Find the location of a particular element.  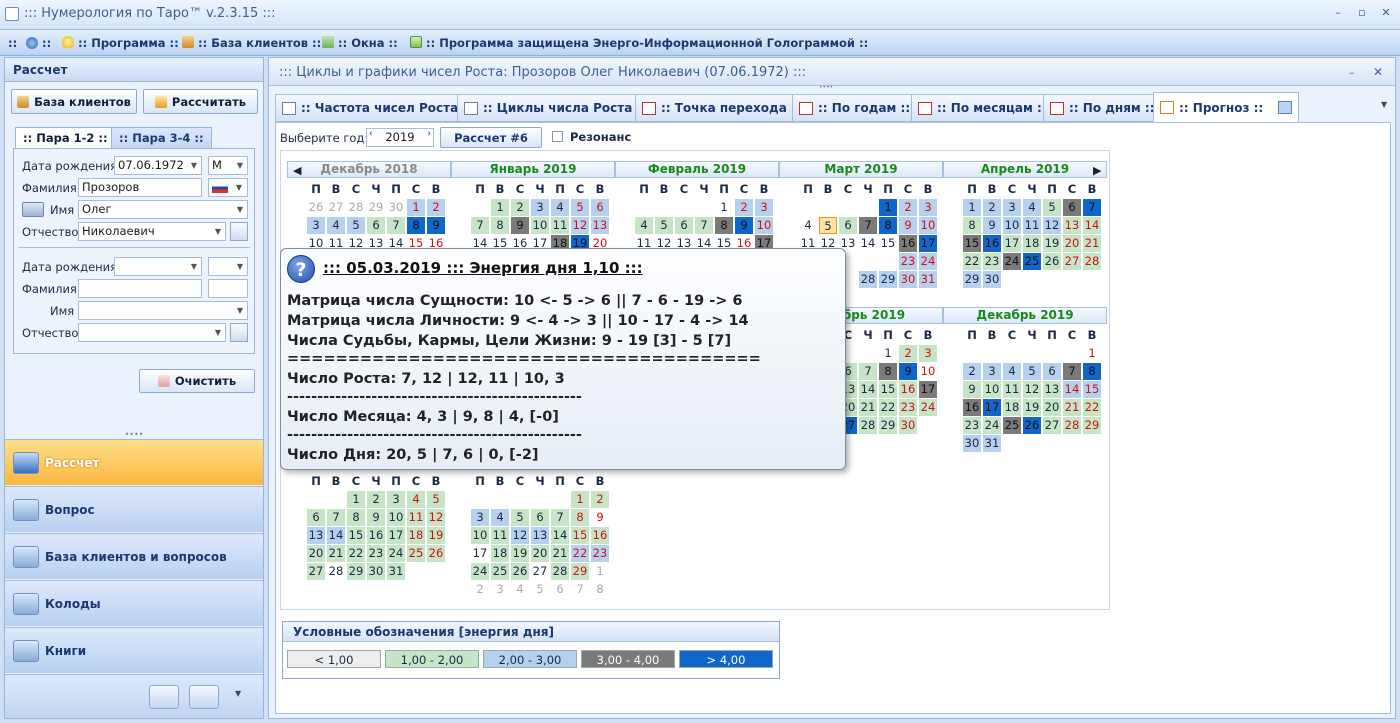

language-select: ▼ is located at coordinates (228, 187).